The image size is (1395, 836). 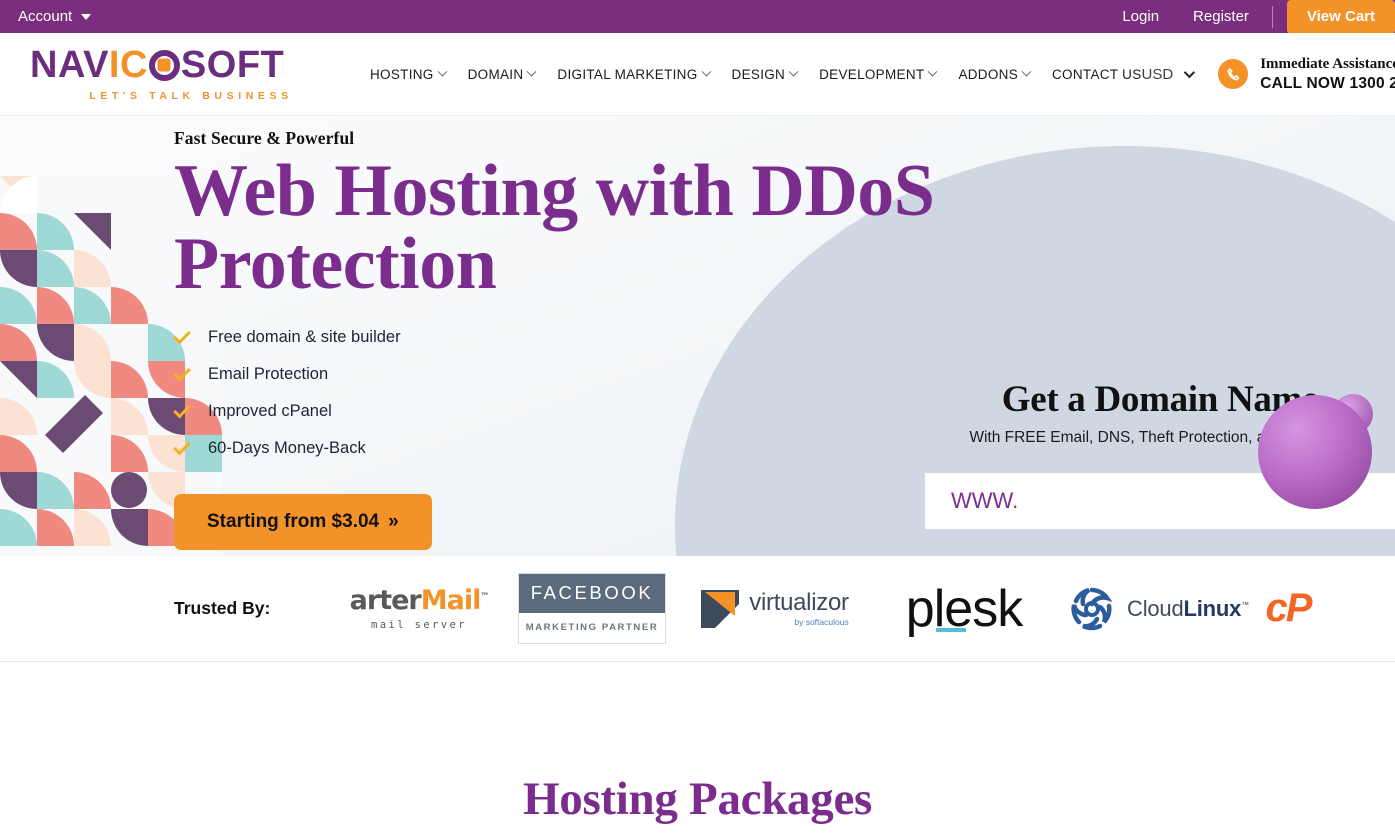 What do you see at coordinates (592, 593) in the screenshot?
I see `facebook-logo-text: FACEBOOK` at bounding box center [592, 593].